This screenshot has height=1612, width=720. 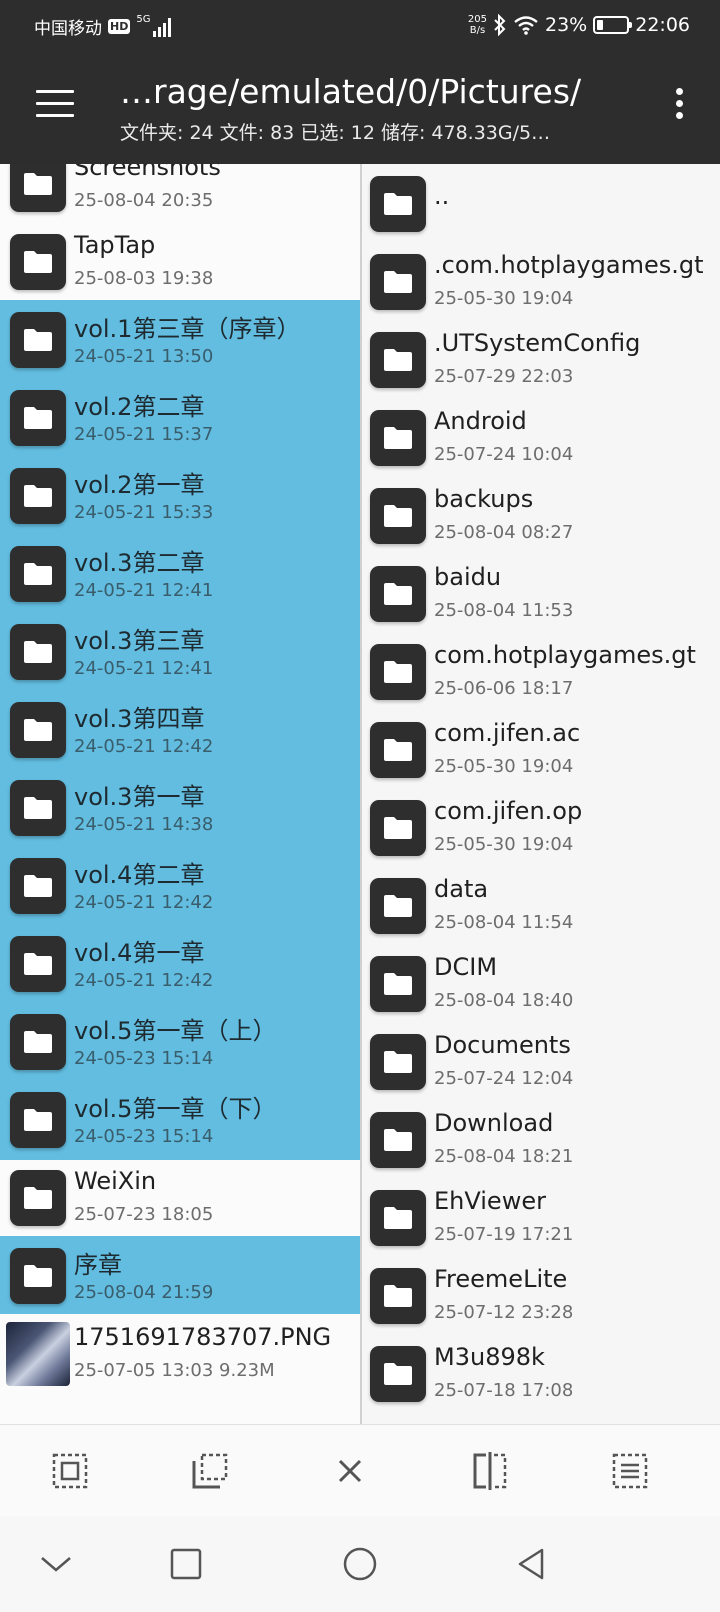 I want to click on chevron-down-icon, so click(x=56, y=1564).